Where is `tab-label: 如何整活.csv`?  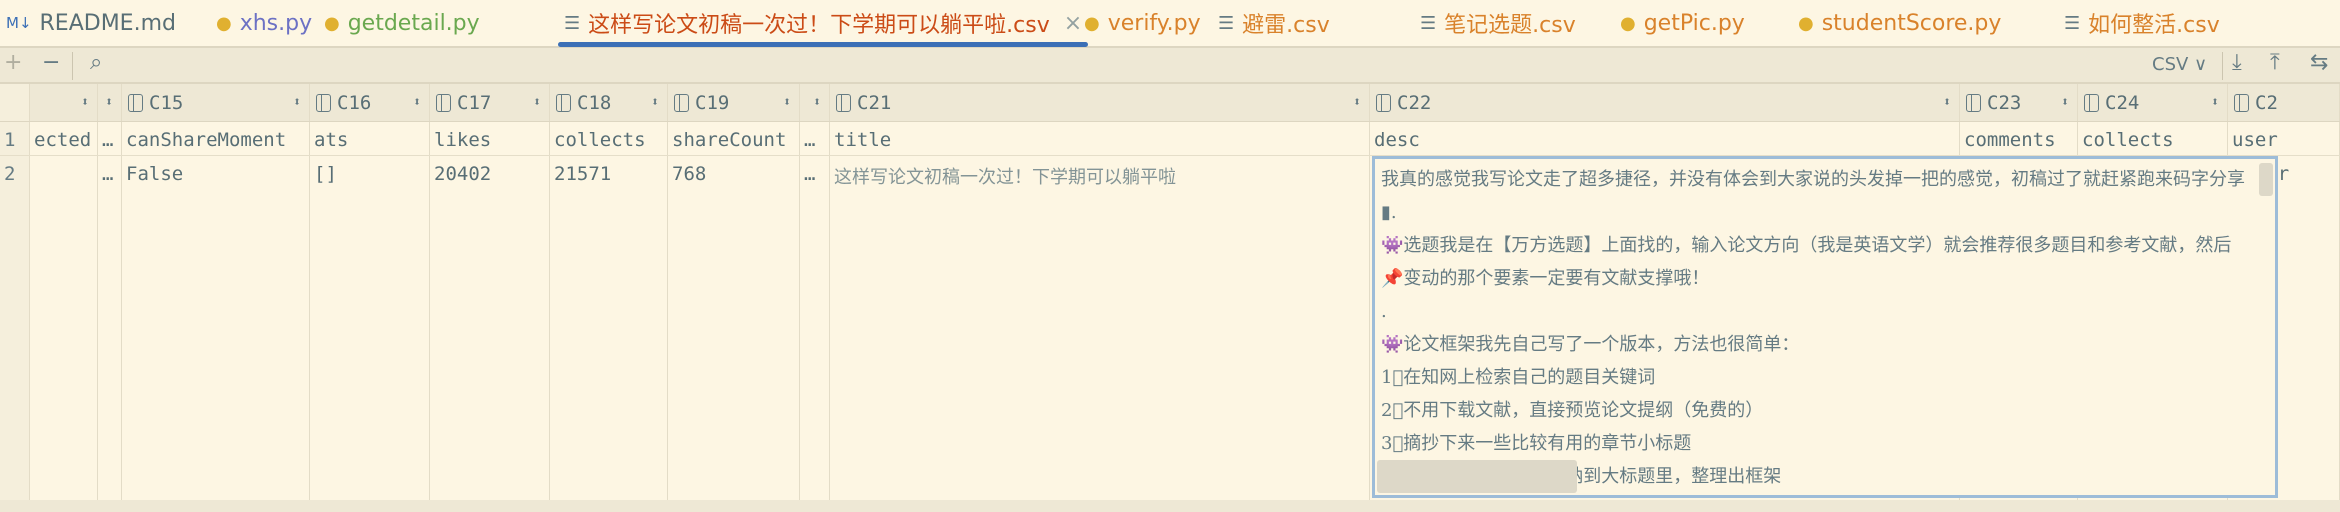 tab-label: 如何整活.csv is located at coordinates (2154, 25).